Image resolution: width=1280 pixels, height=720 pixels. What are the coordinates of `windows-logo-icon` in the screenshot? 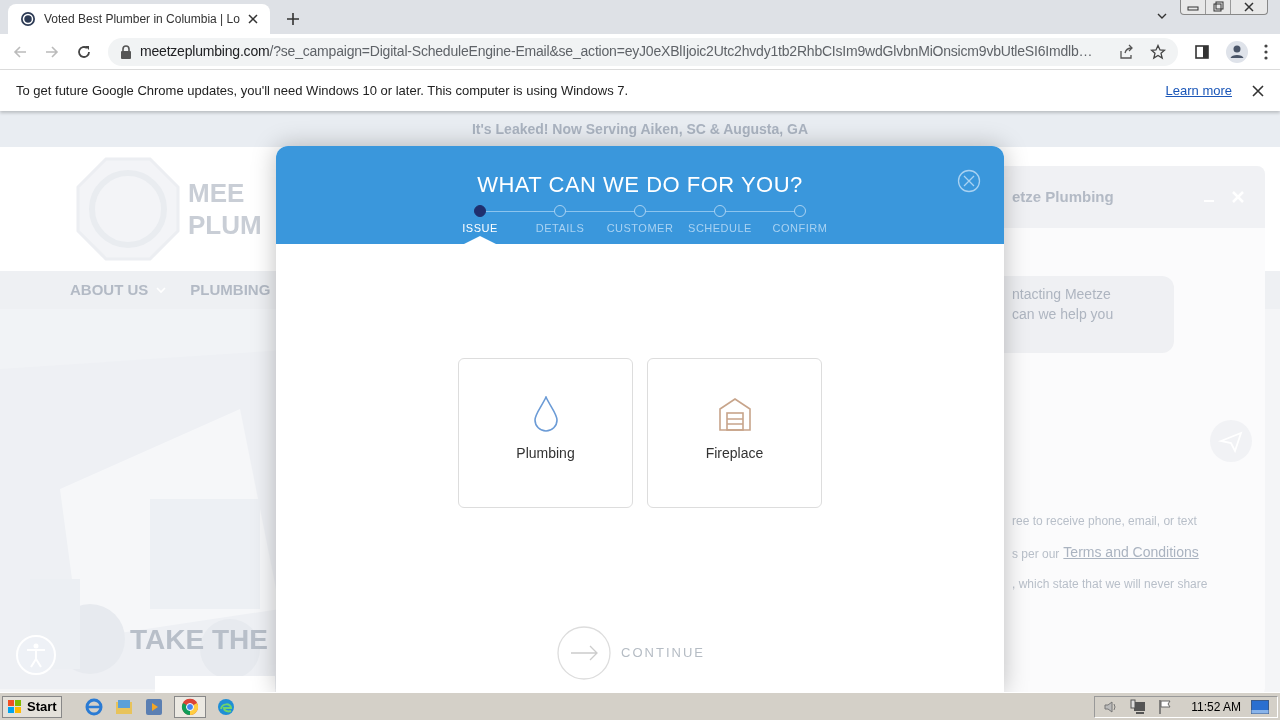 It's located at (15, 706).